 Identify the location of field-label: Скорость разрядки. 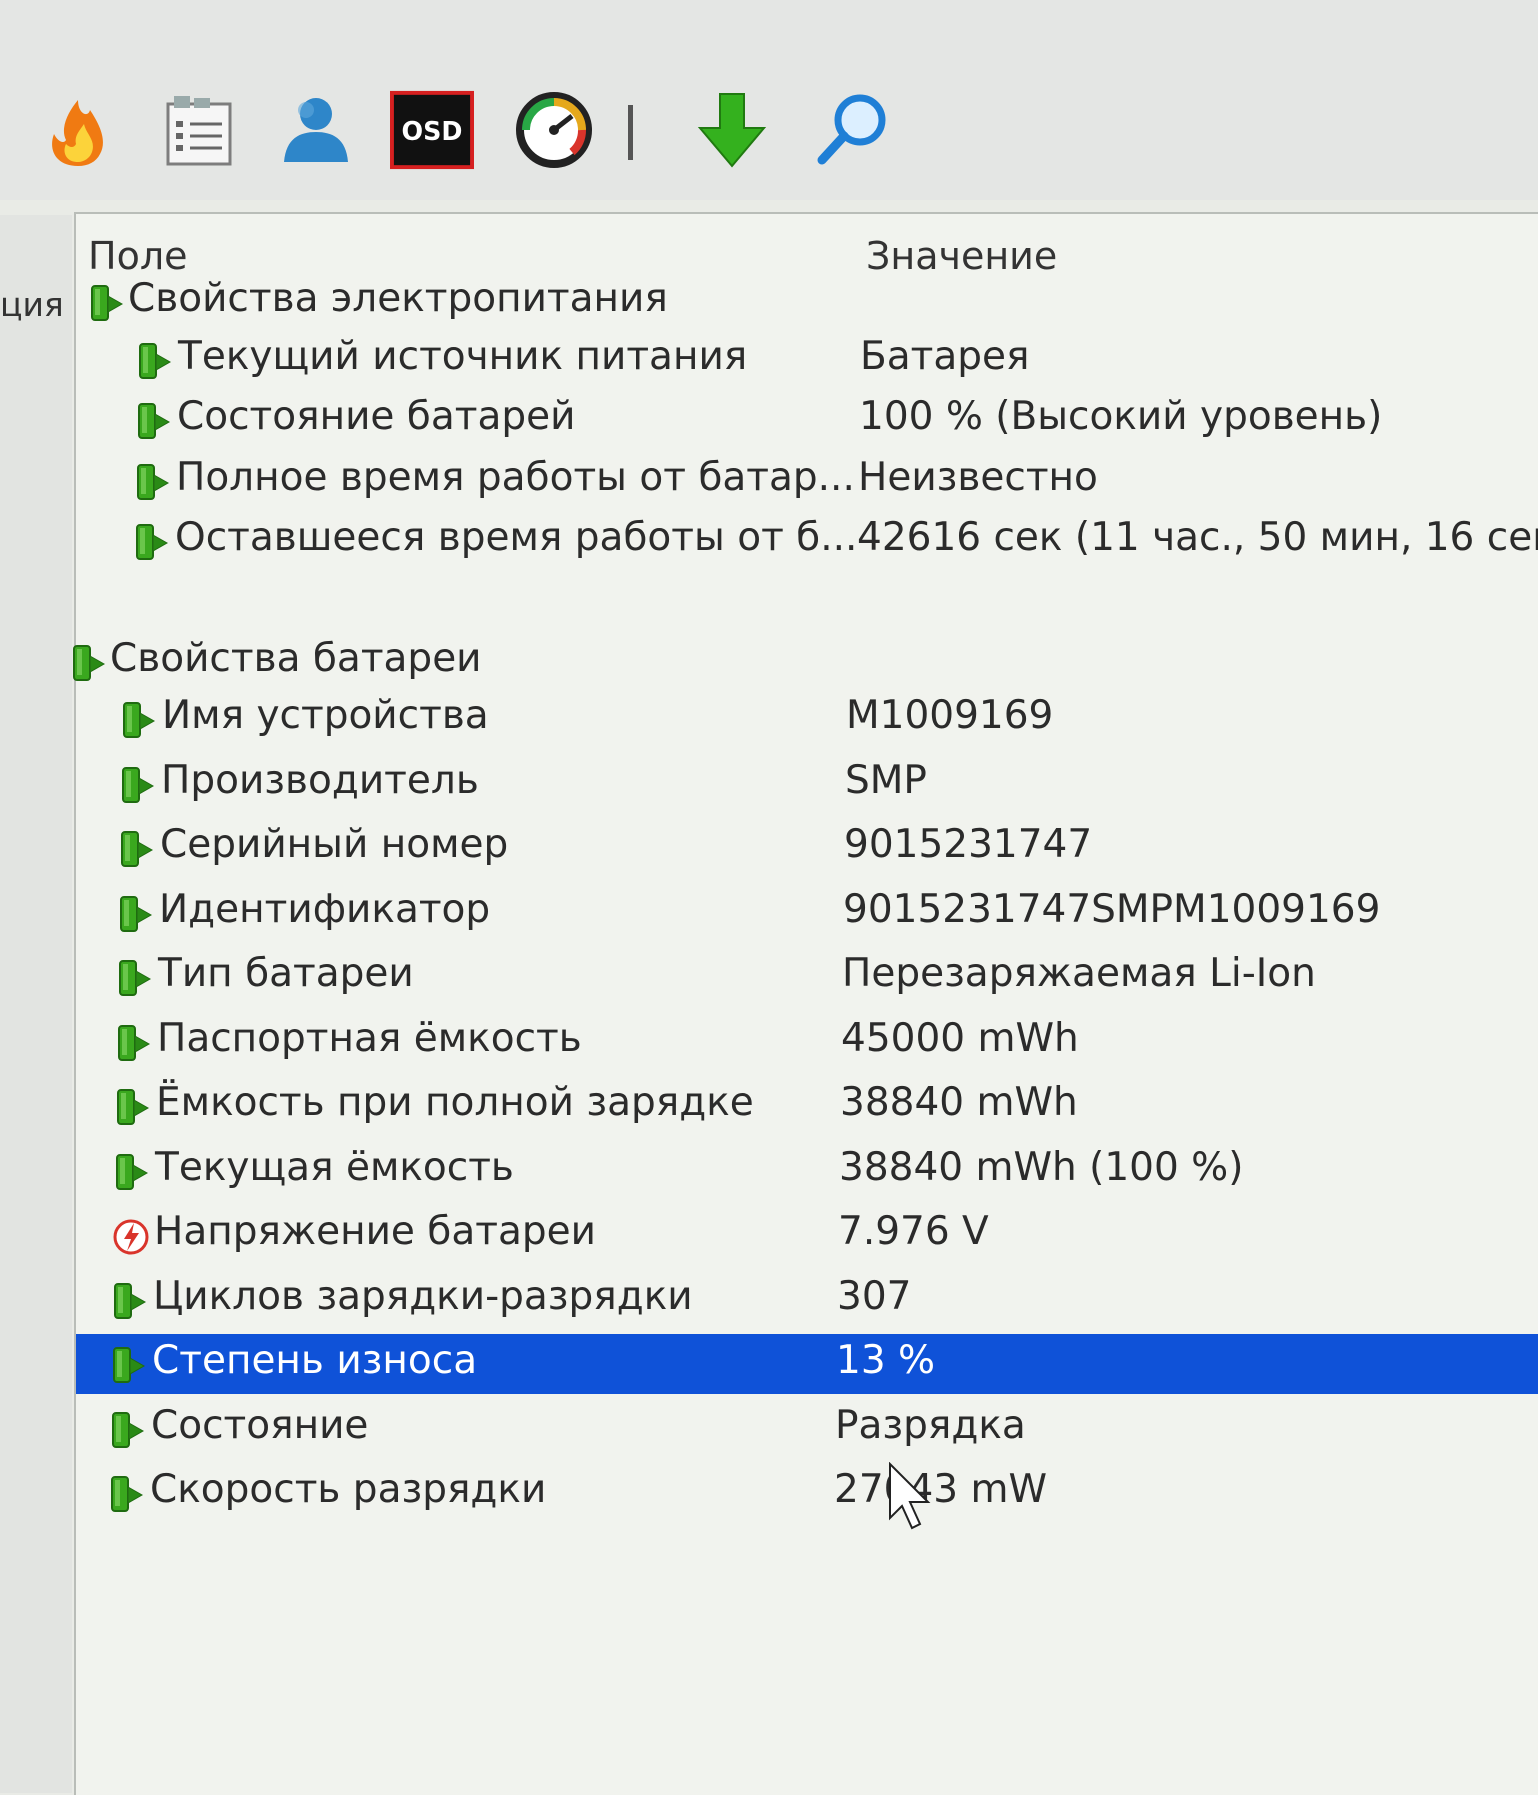
(348, 1489).